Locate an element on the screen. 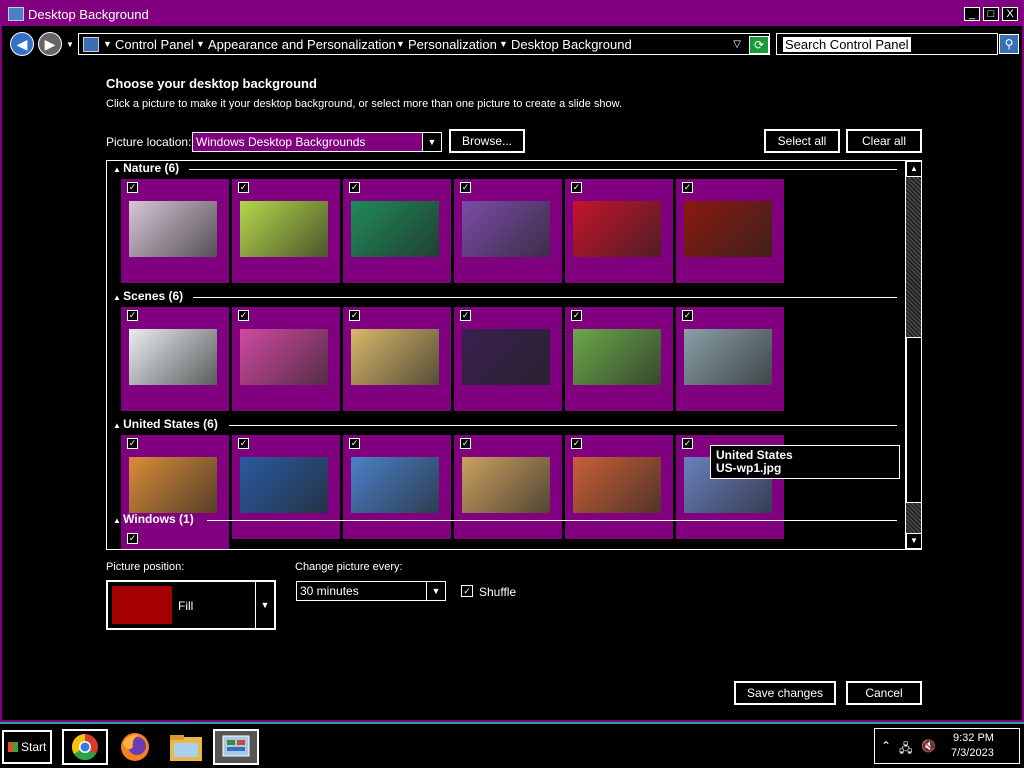  network-icon: 🖧 is located at coordinates (905, 749).